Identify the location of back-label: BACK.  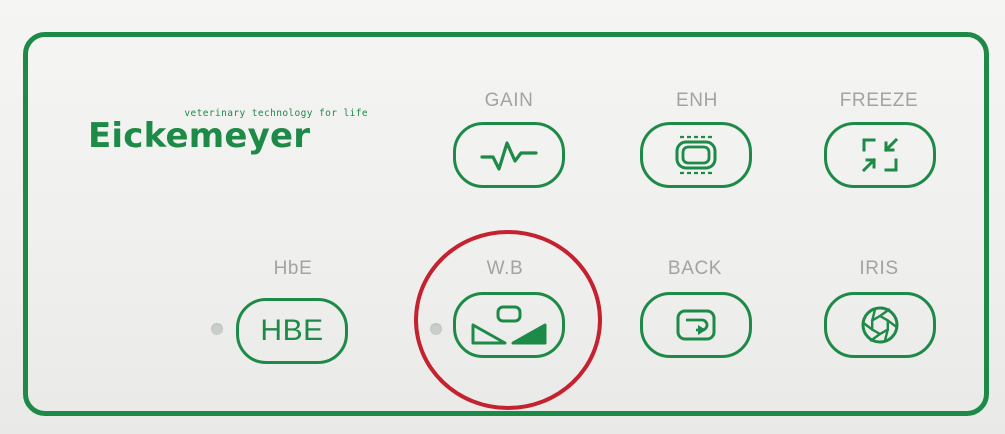
(695, 268).